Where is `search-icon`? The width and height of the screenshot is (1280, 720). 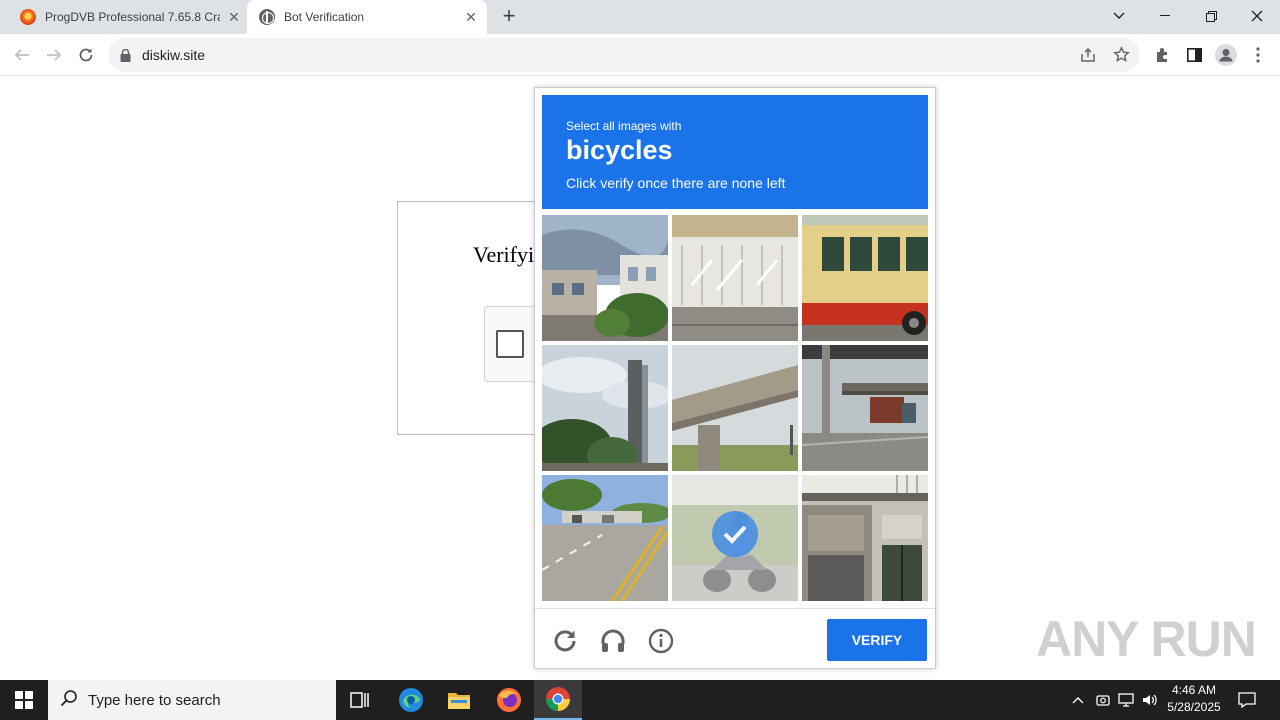 search-icon is located at coordinates (69, 700).